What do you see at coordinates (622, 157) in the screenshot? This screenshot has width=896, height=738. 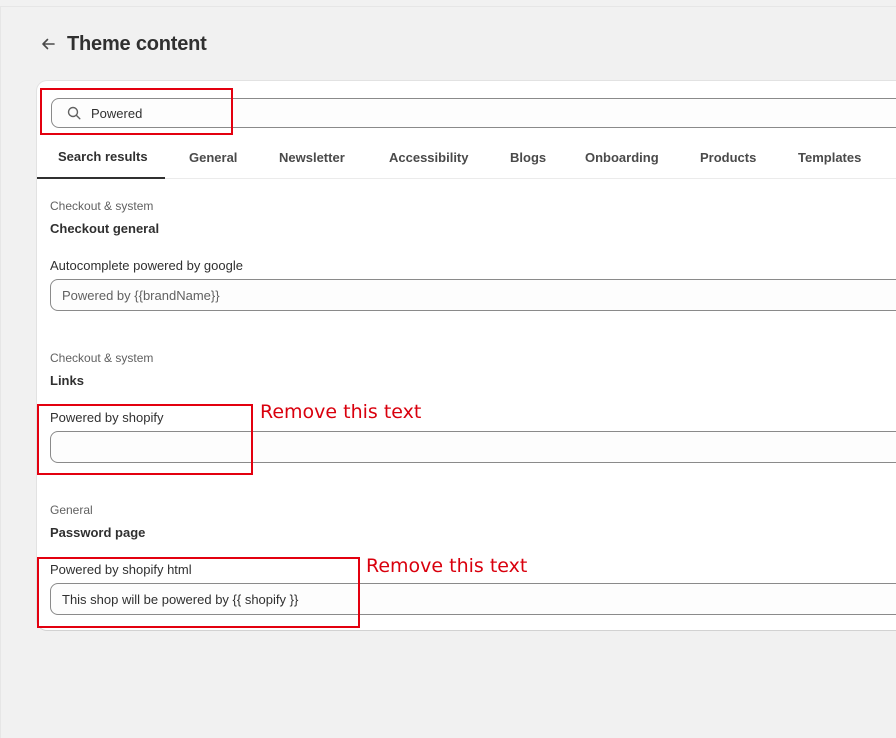 I see `tab-onboarding: Onboarding` at bounding box center [622, 157].